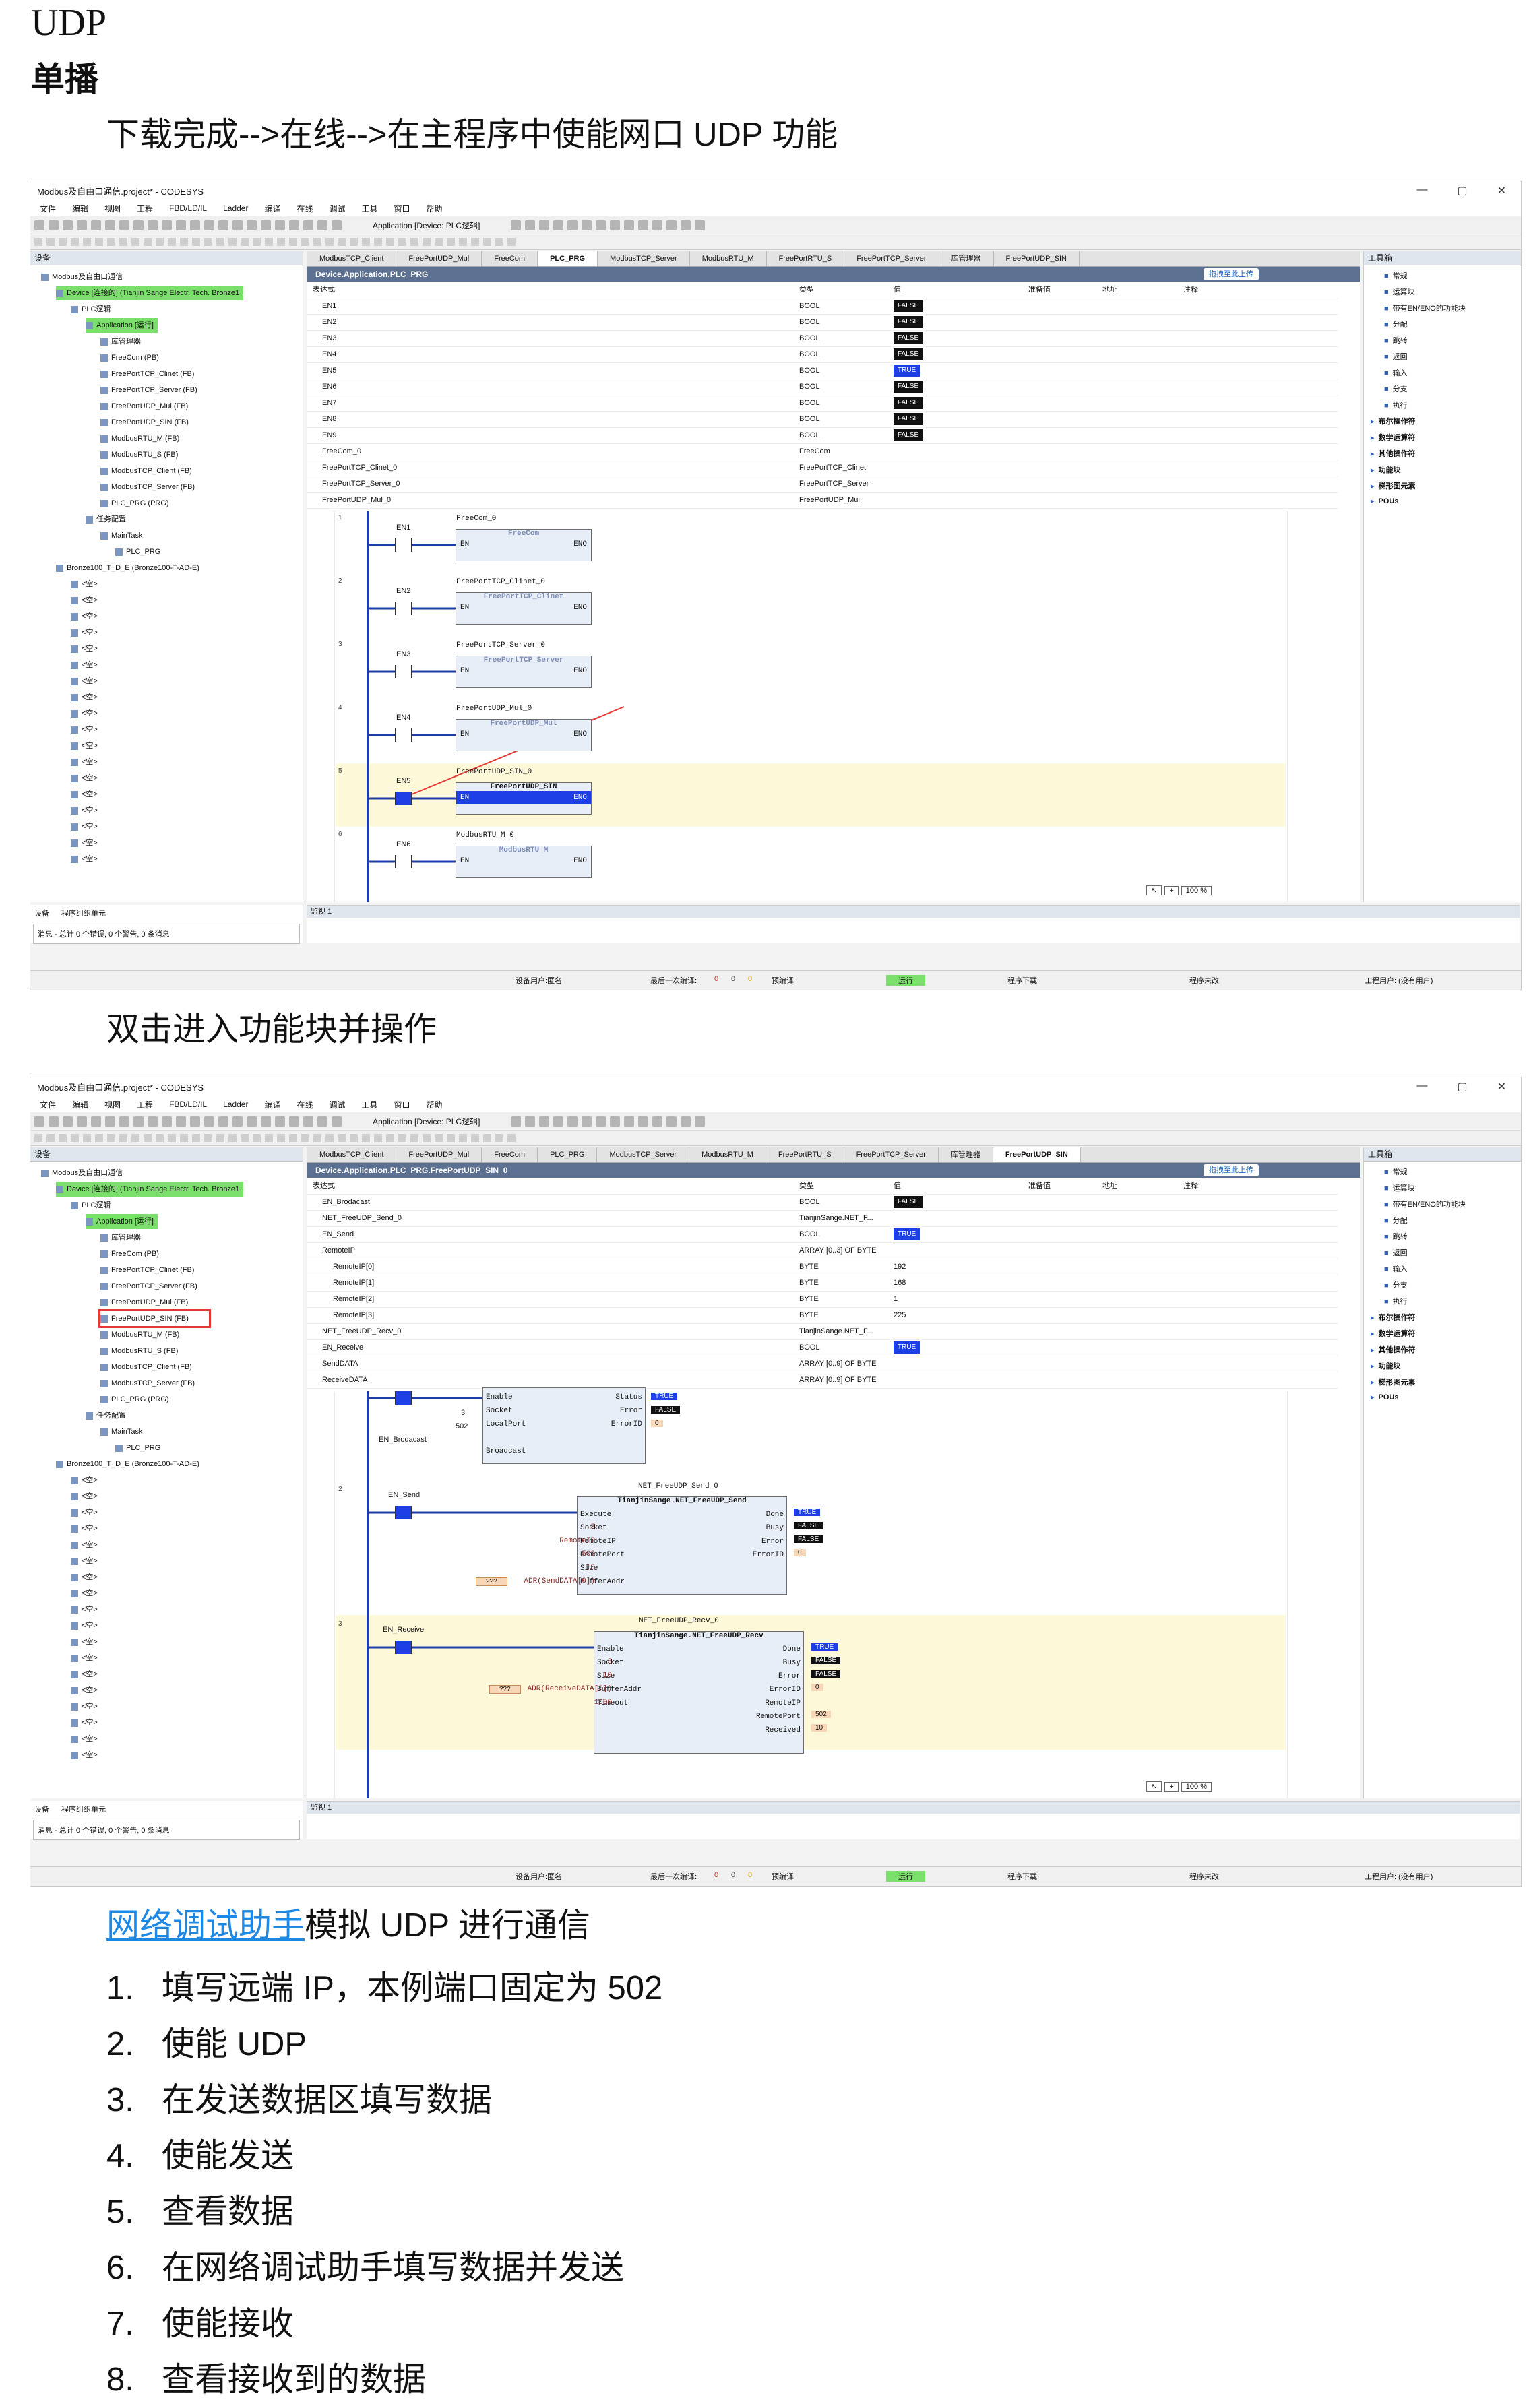 This screenshot has height=2408, width=1529. I want to click on editor-tab: FreeCom, so click(510, 258).